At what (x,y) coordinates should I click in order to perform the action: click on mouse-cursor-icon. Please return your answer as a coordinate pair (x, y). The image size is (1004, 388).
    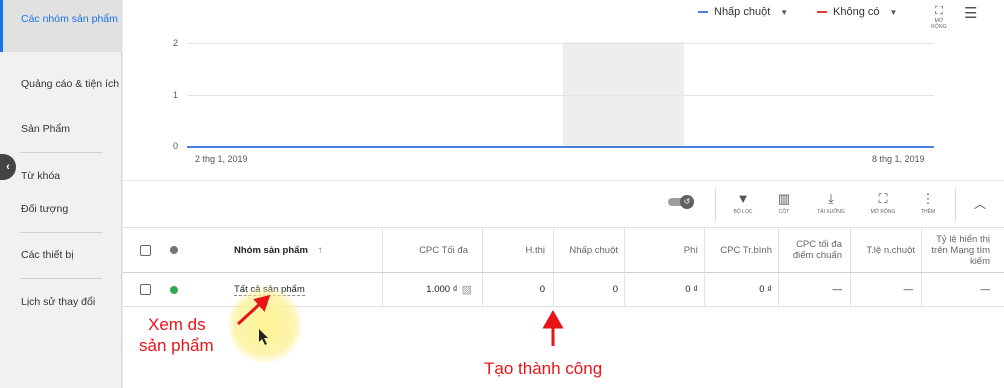
    Looking at the image, I should click on (263, 337).